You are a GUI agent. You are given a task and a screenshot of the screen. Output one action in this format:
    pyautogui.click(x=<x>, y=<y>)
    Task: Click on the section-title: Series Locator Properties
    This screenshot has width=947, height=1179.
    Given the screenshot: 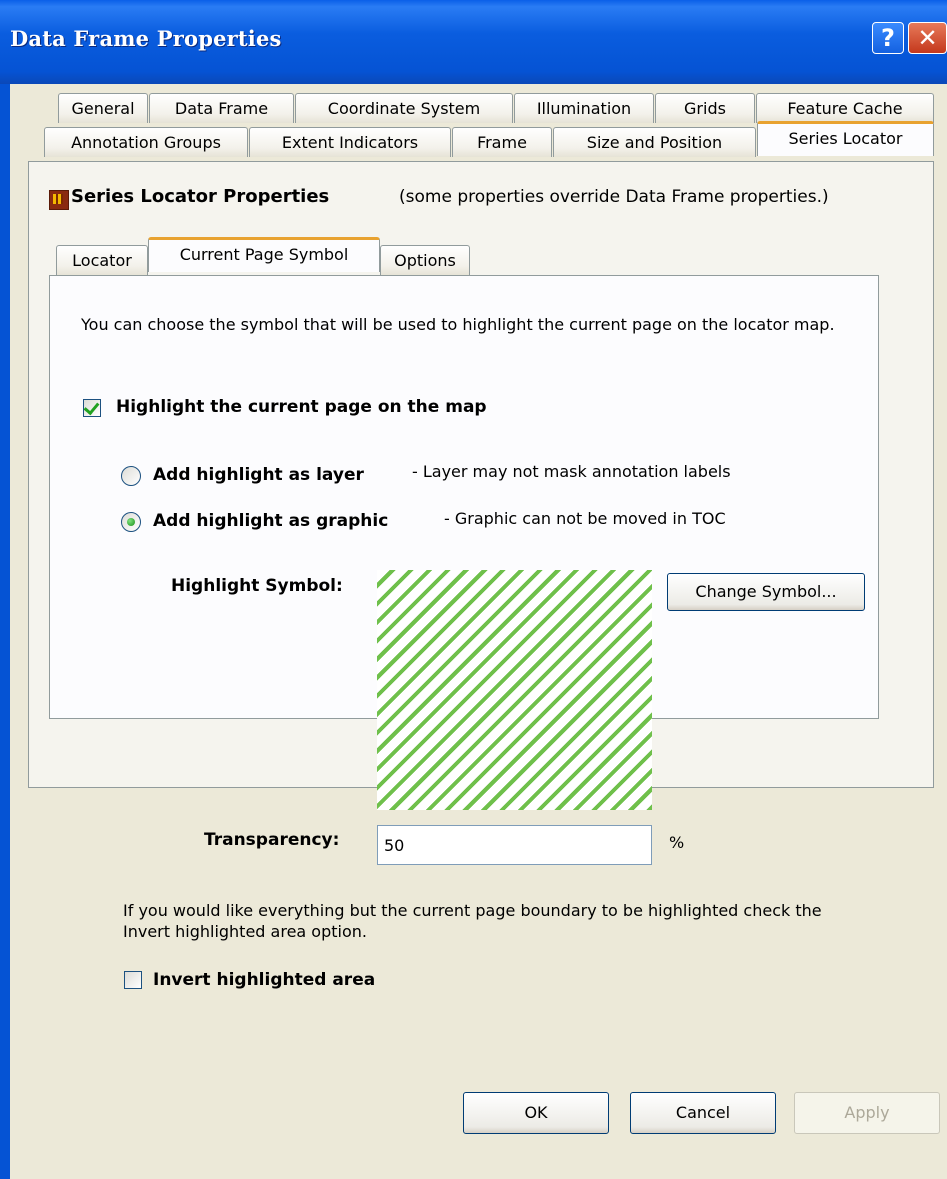 What is the action you would take?
    pyautogui.click(x=200, y=196)
    